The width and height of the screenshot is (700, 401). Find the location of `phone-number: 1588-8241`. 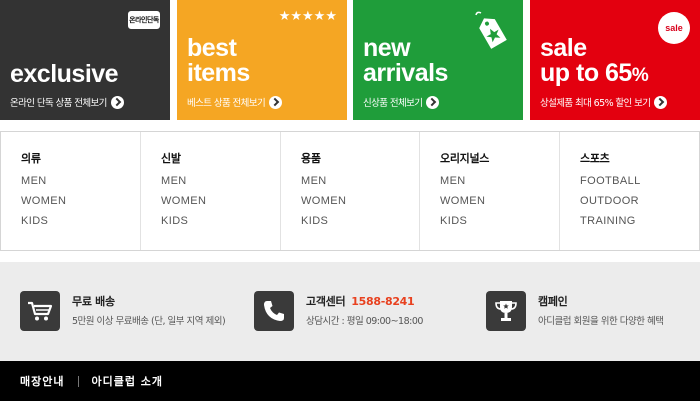

phone-number: 1588-8241 is located at coordinates (382, 301).